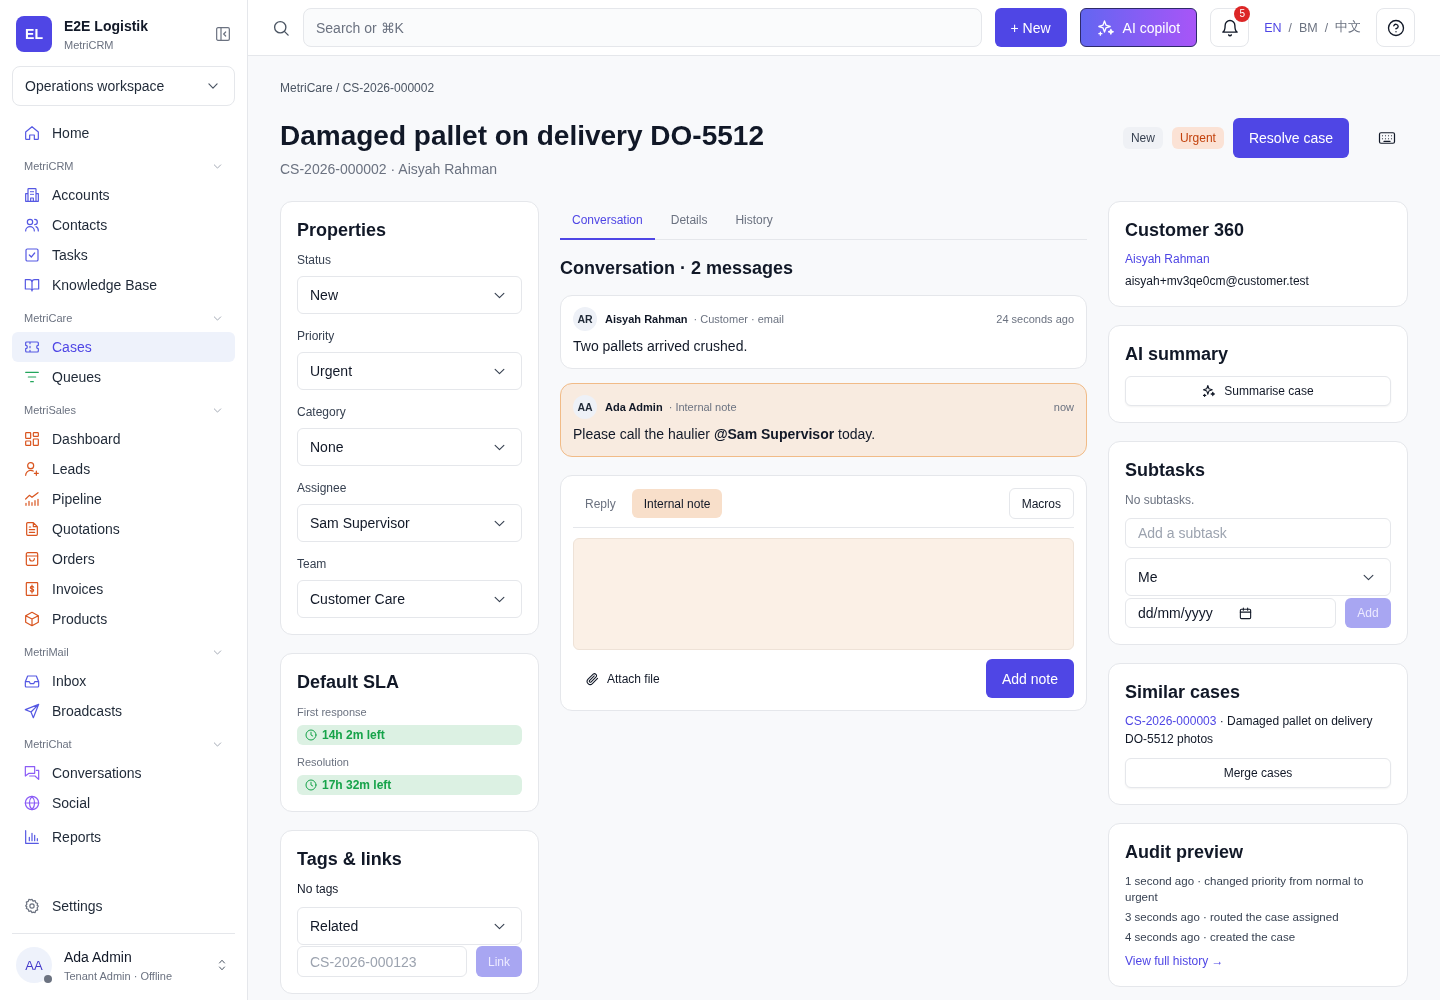  What do you see at coordinates (123, 195) in the screenshot?
I see `nav-item: Accounts` at bounding box center [123, 195].